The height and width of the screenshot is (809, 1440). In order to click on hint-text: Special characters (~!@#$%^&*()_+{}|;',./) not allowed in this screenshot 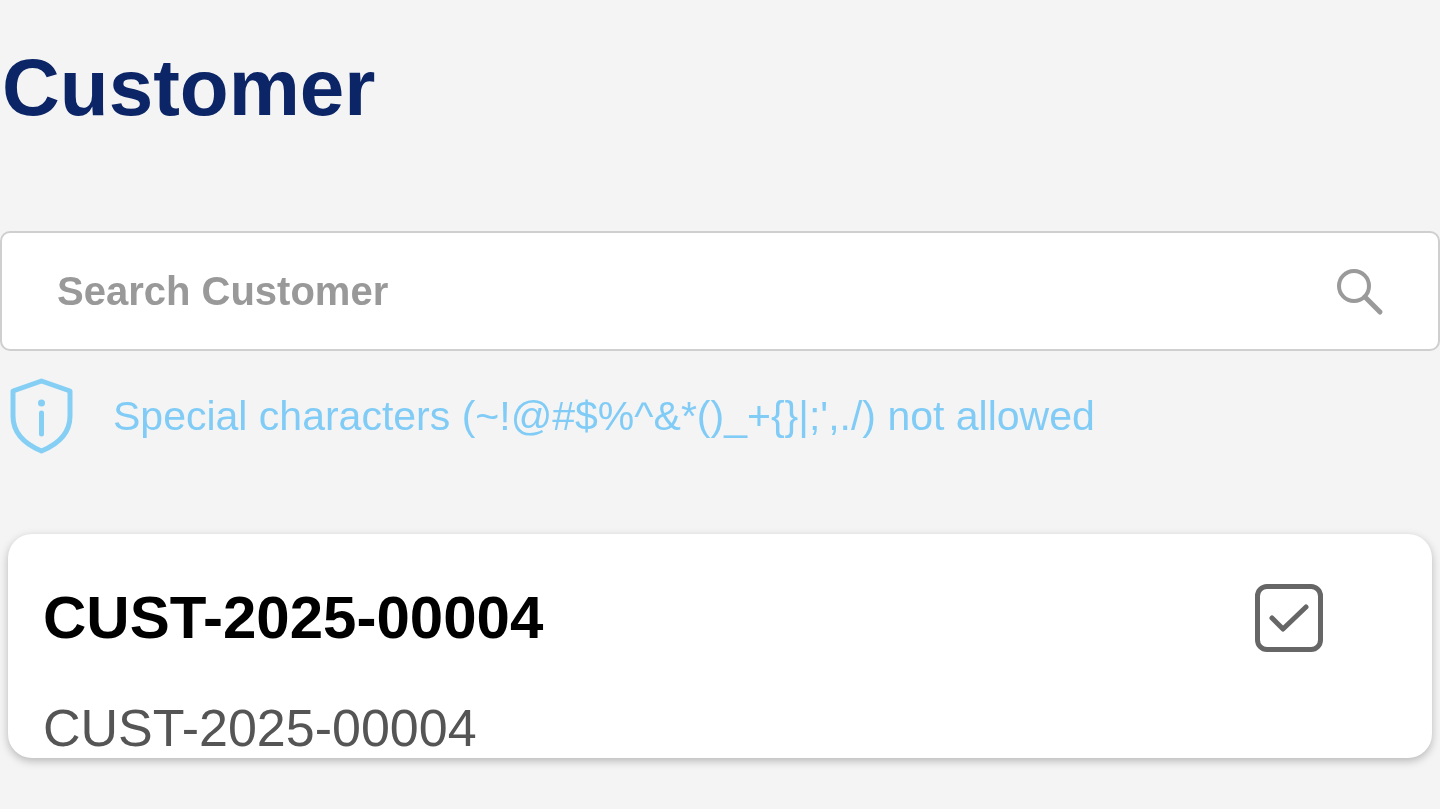, I will do `click(604, 416)`.